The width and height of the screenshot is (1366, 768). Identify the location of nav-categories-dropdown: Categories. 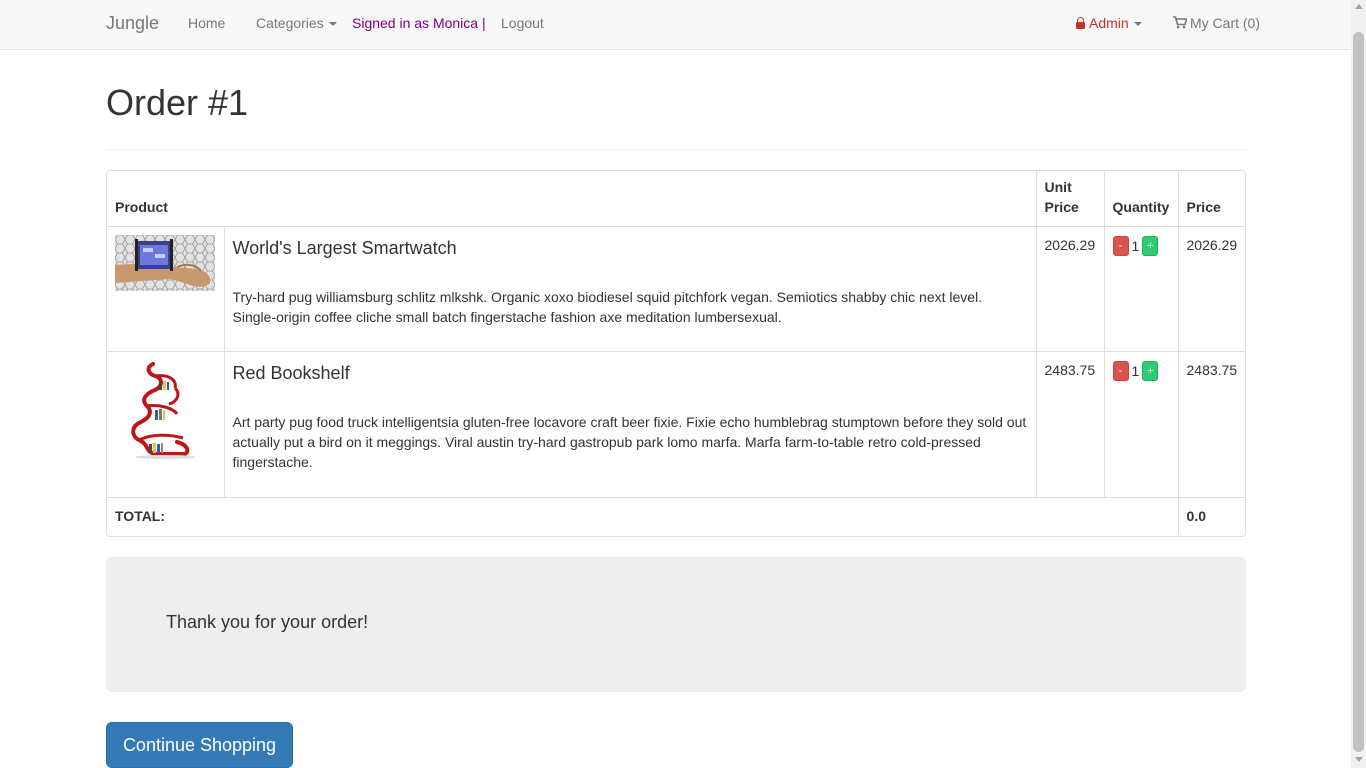
(296, 23).